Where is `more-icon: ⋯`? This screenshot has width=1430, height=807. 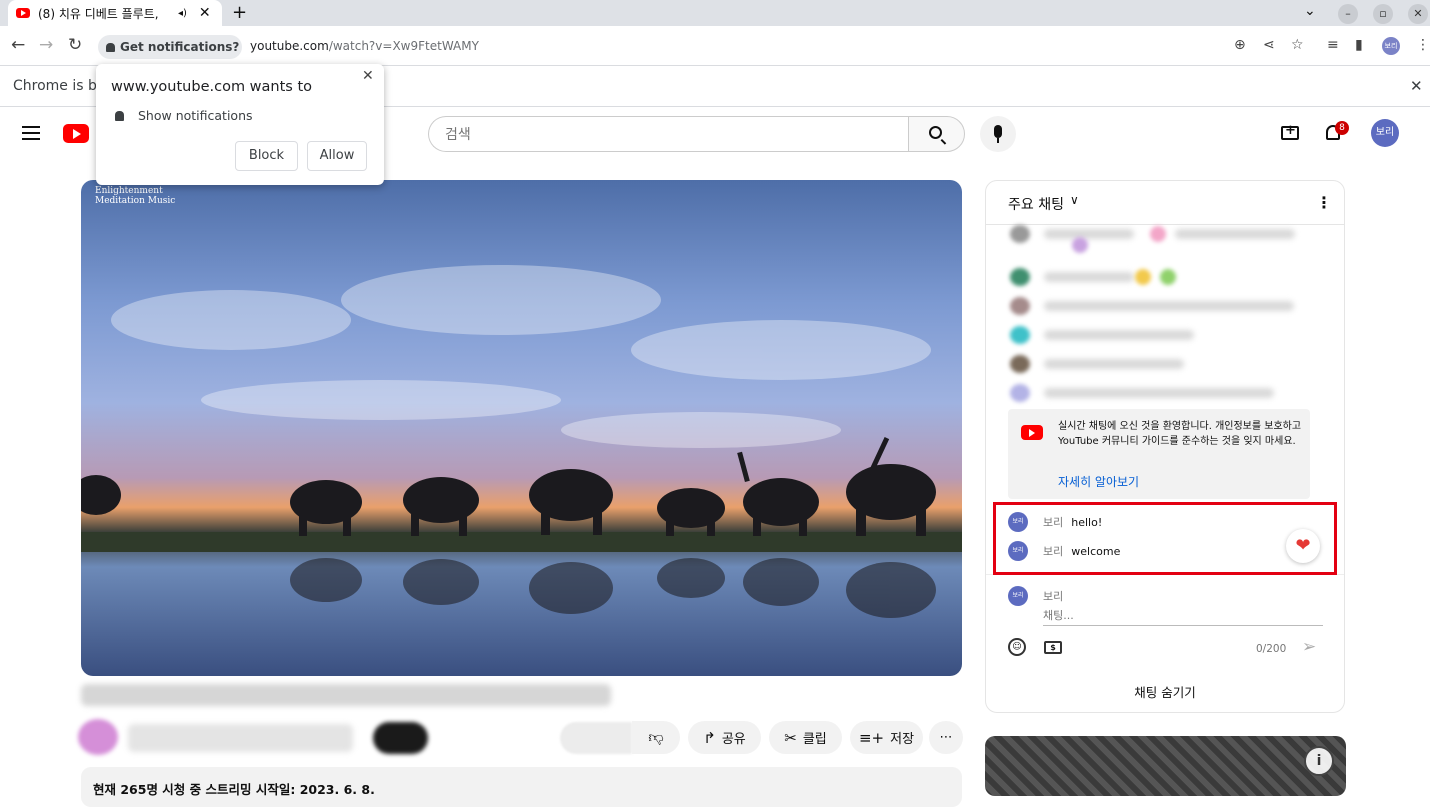
more-icon: ⋯ is located at coordinates (946, 737).